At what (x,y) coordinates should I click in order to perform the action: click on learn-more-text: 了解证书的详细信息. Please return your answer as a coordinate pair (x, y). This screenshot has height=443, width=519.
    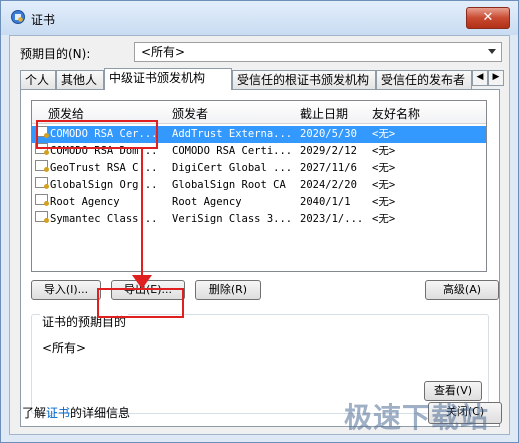
    Looking at the image, I should click on (76, 412).